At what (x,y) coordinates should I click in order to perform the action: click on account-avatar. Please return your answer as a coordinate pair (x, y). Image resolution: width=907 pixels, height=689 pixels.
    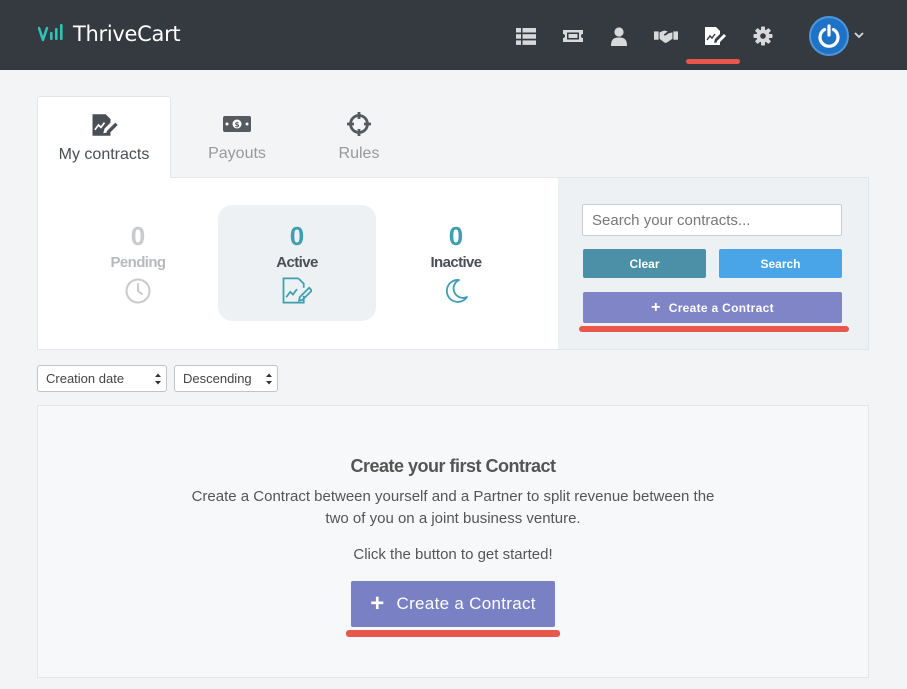
    Looking at the image, I should click on (829, 36).